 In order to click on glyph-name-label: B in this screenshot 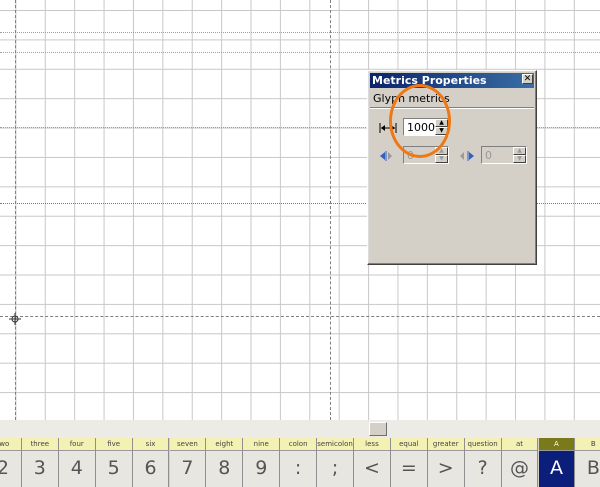, I will do `click(587, 444)`.